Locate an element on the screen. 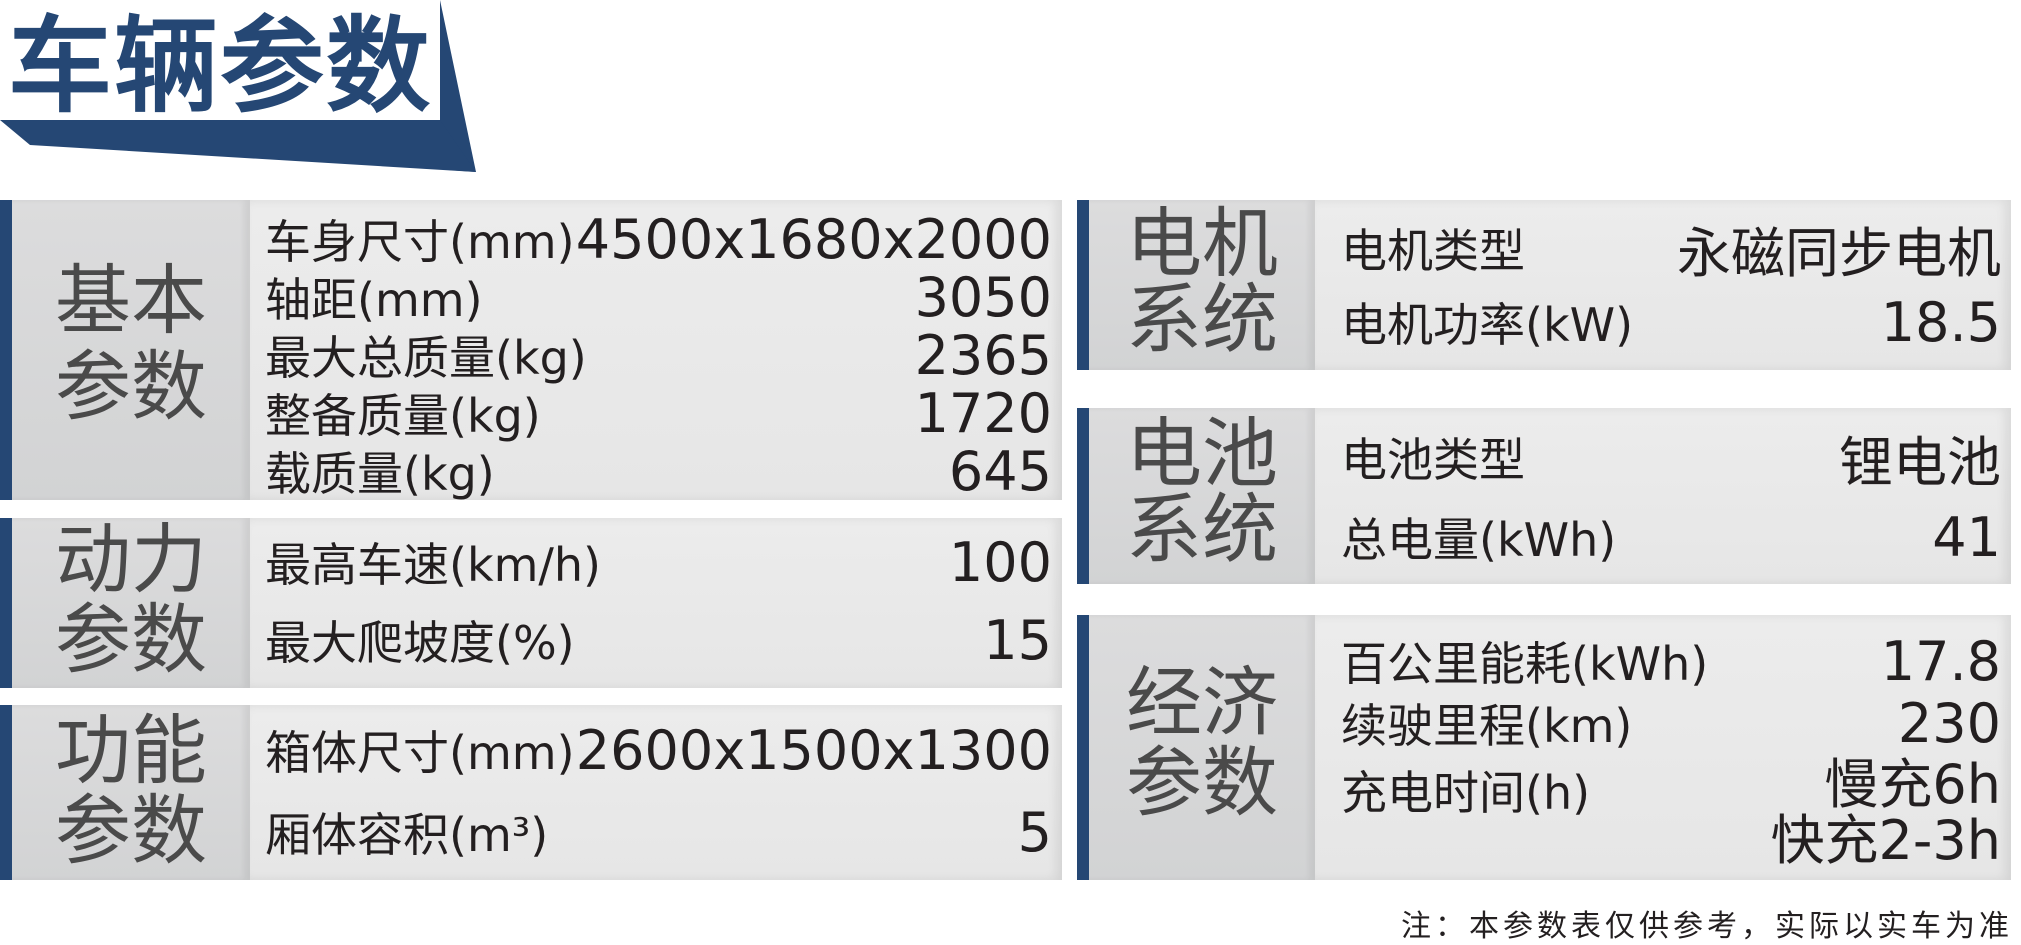 Image resolution: width=2021 pixels, height=945 pixels. spec-value: 230 is located at coordinates (1949, 723).